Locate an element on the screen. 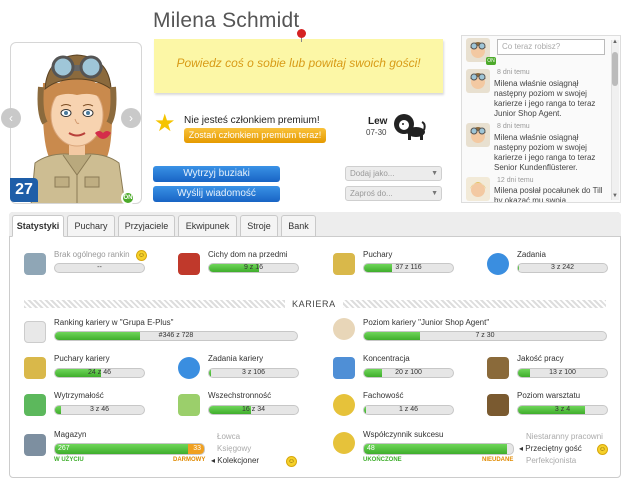 The height and width of the screenshot is (478, 630). stat-value: 1 z 46 is located at coordinates (408, 409).